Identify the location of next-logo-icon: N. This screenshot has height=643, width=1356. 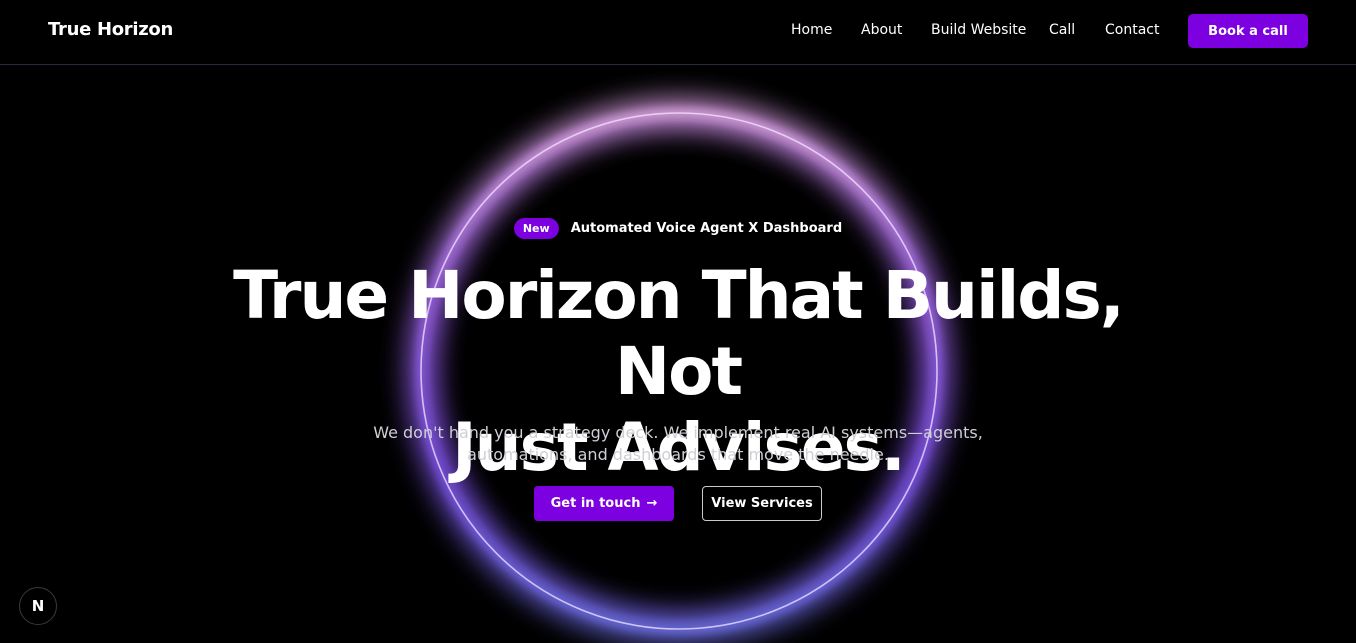
(38, 606).